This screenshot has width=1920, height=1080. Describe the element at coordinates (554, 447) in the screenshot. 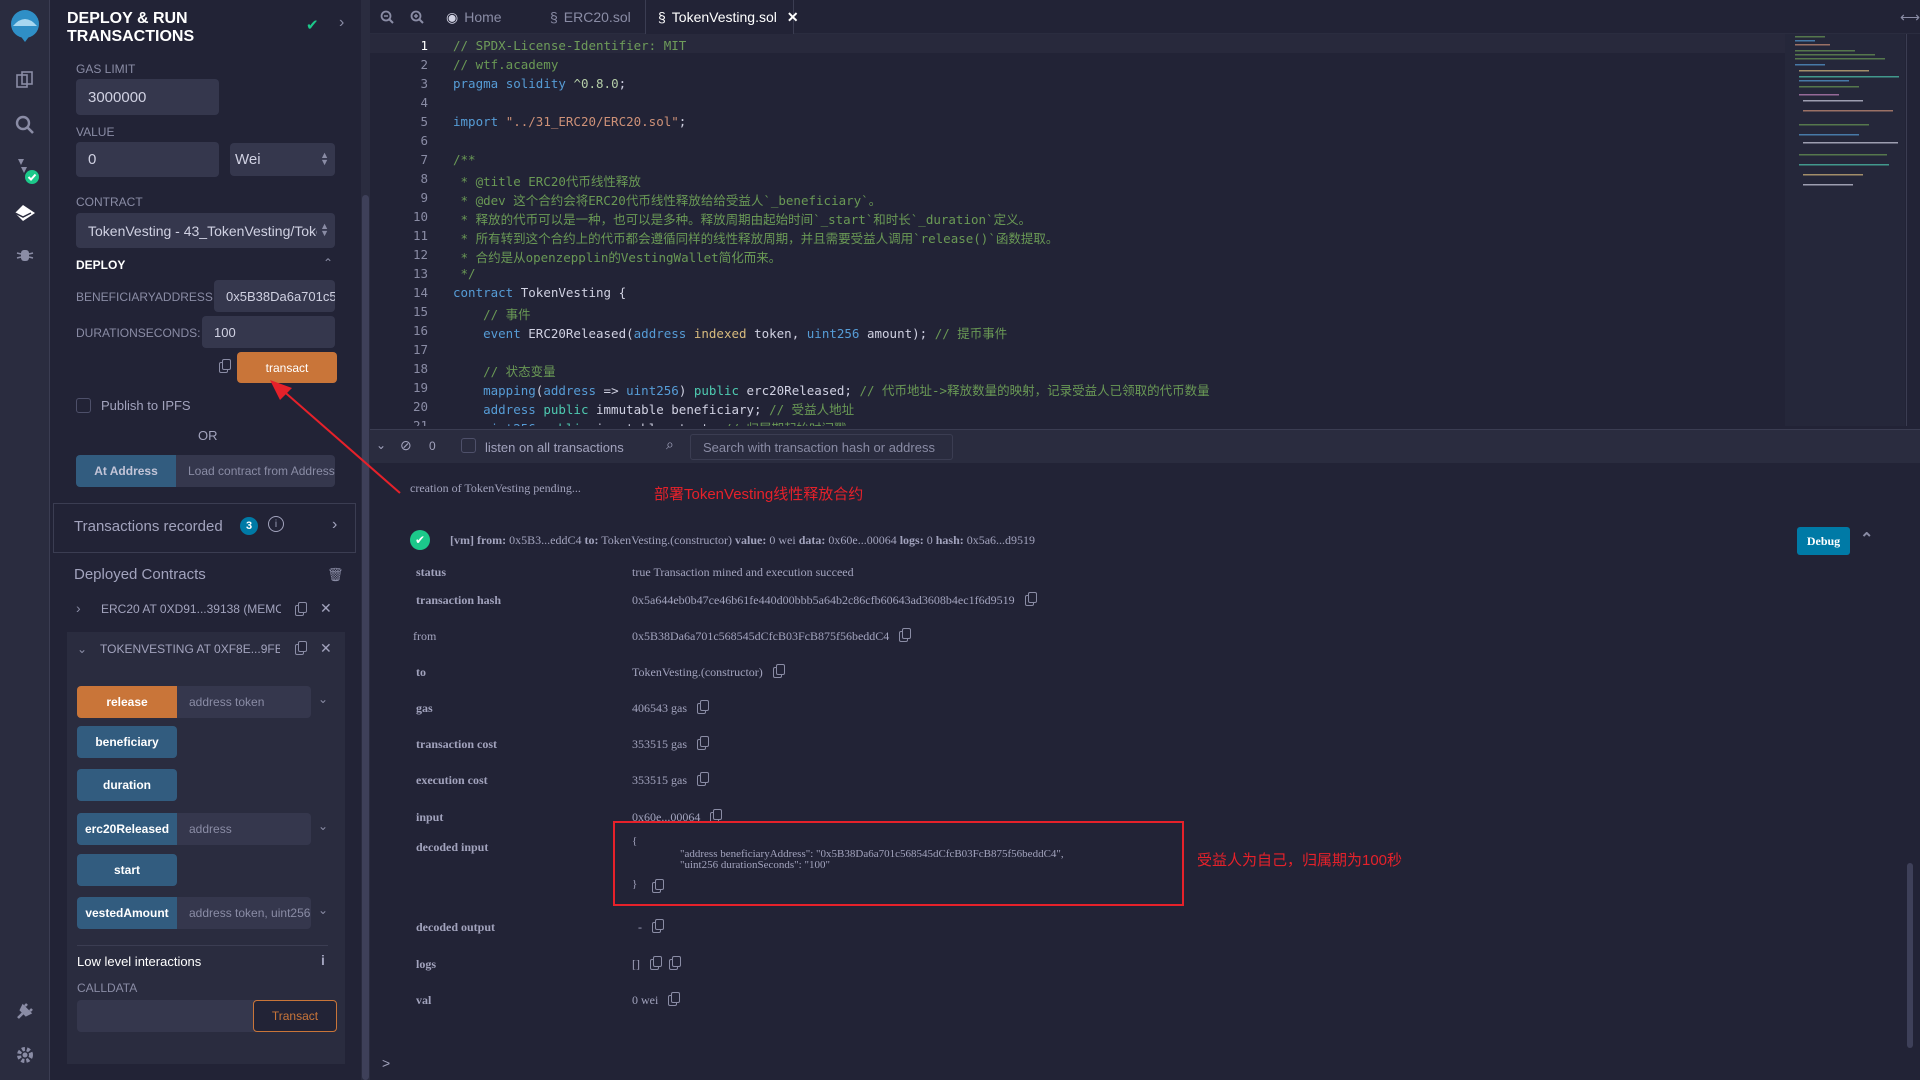

I see `listen-all-label: listen on all transactions` at that location.